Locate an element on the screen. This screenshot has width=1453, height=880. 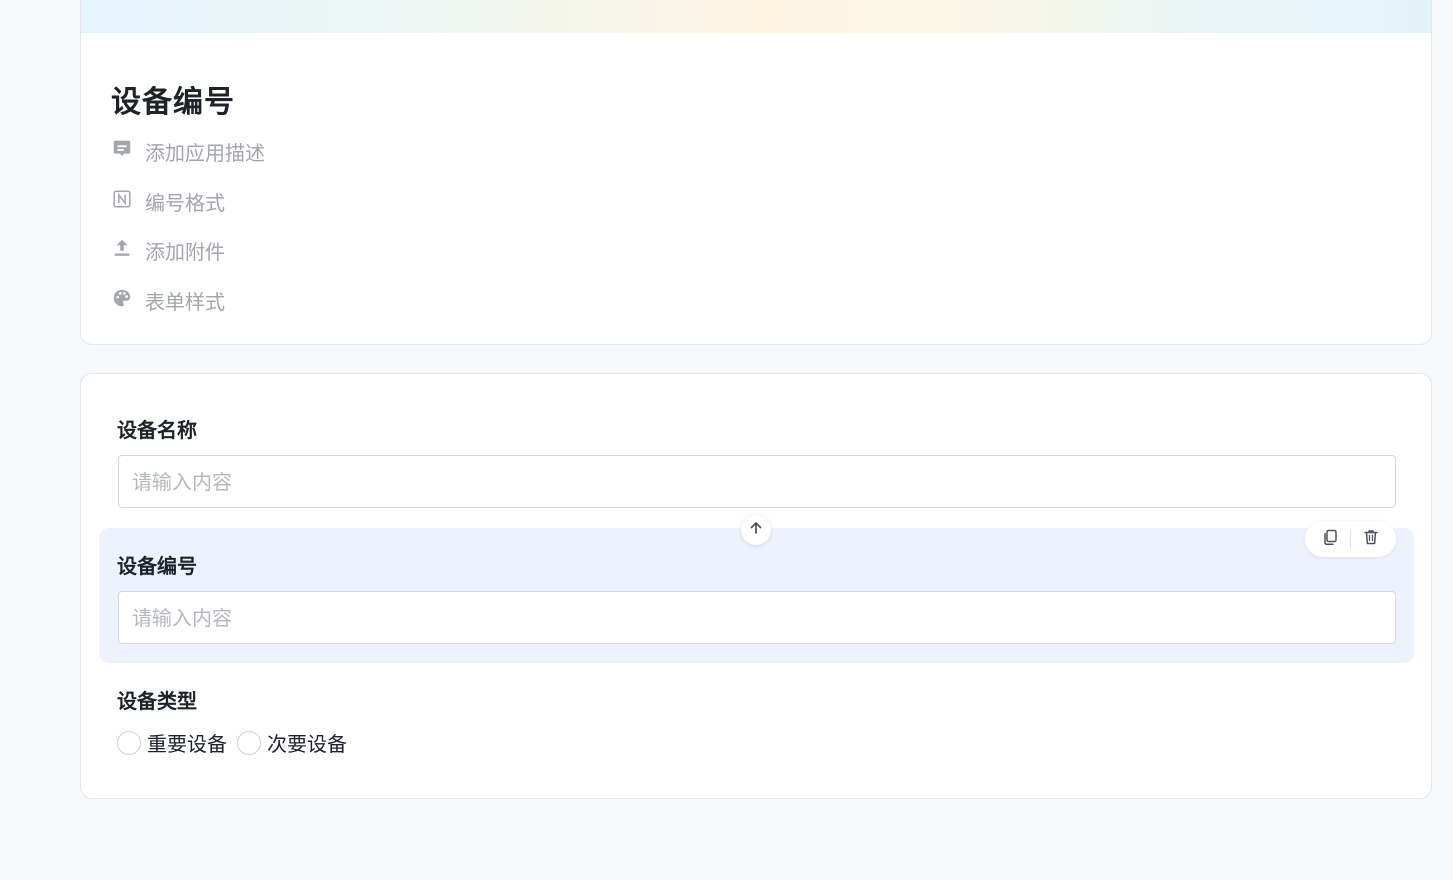
move-up-button is located at coordinates (756, 530).